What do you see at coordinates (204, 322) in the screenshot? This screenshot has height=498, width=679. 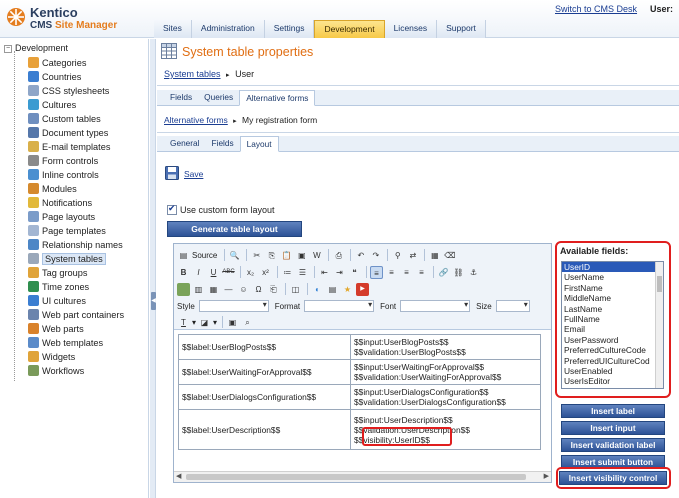 I see `background-color-icon: ◪` at bounding box center [204, 322].